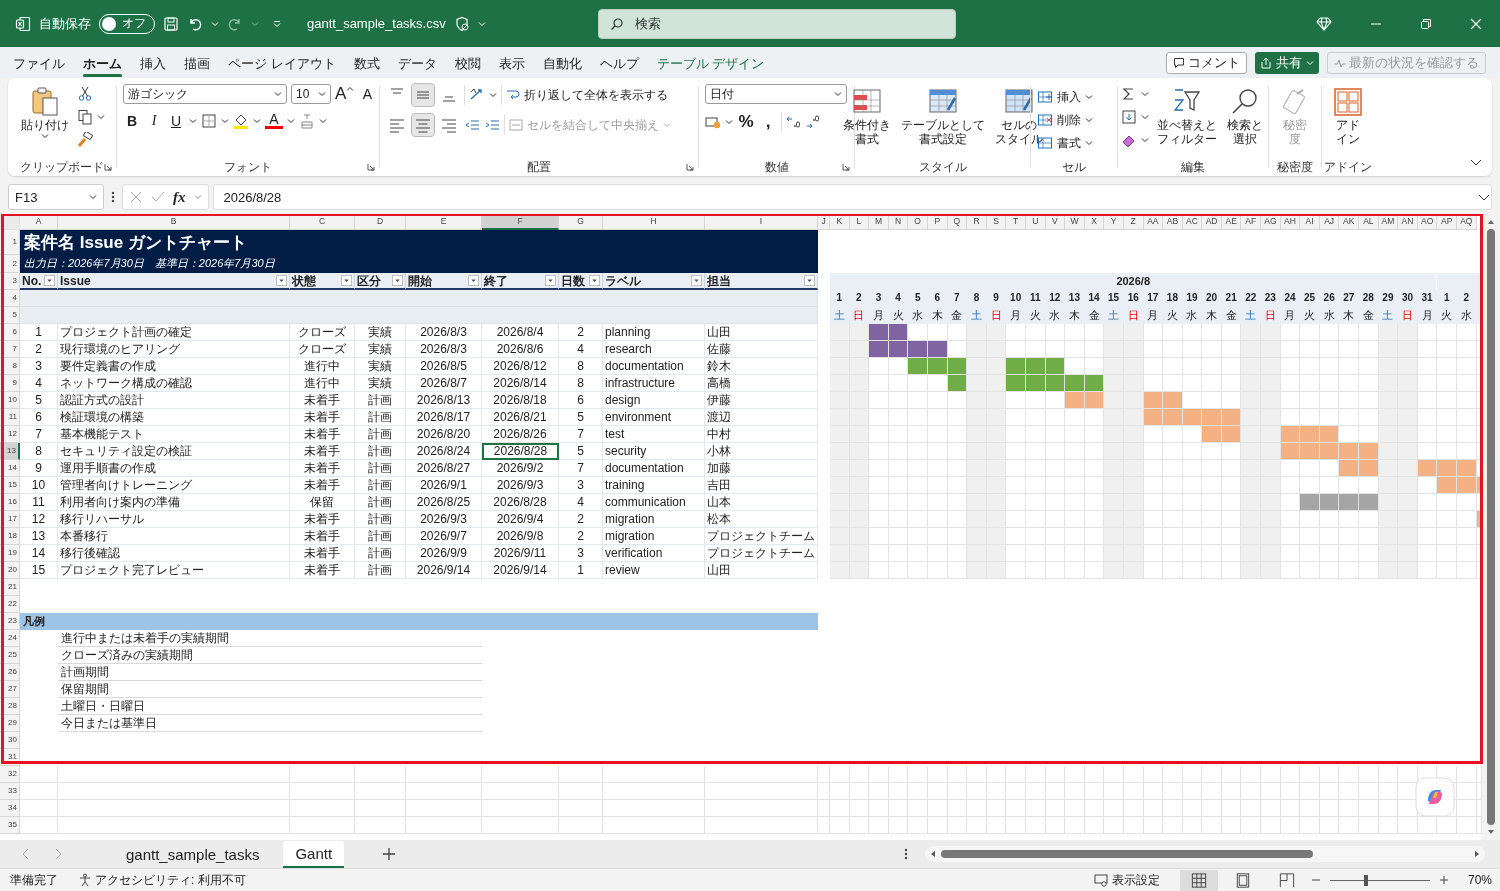 The height and width of the screenshot is (891, 1500). Describe the element at coordinates (942, 116) in the screenshot. I see `style-button: テーブルとして 書式設定` at that location.